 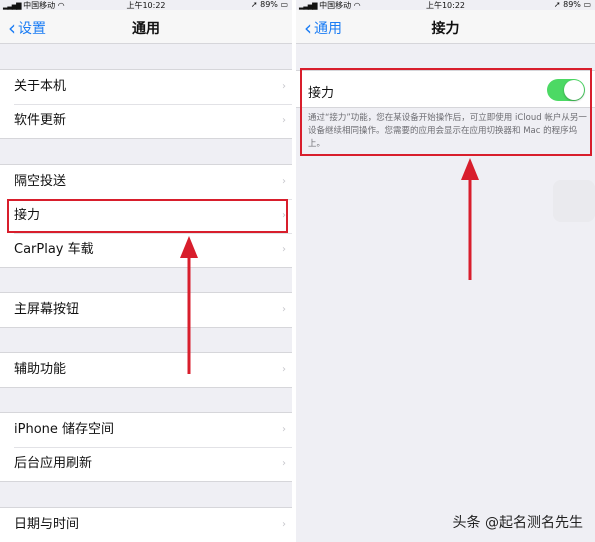 I want to click on nav-bar: ‹ 设置 通用, so click(x=146, y=27).